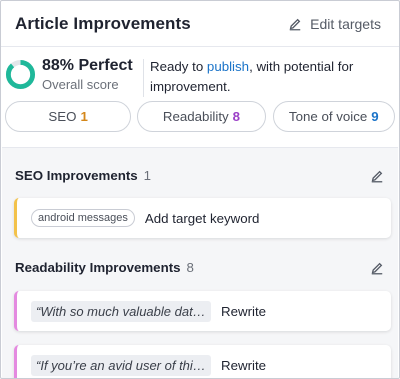 Image resolution: width=400 pixels, height=379 pixels. Describe the element at coordinates (328, 116) in the screenshot. I see `pill-tone-label: Tone of voice` at that location.